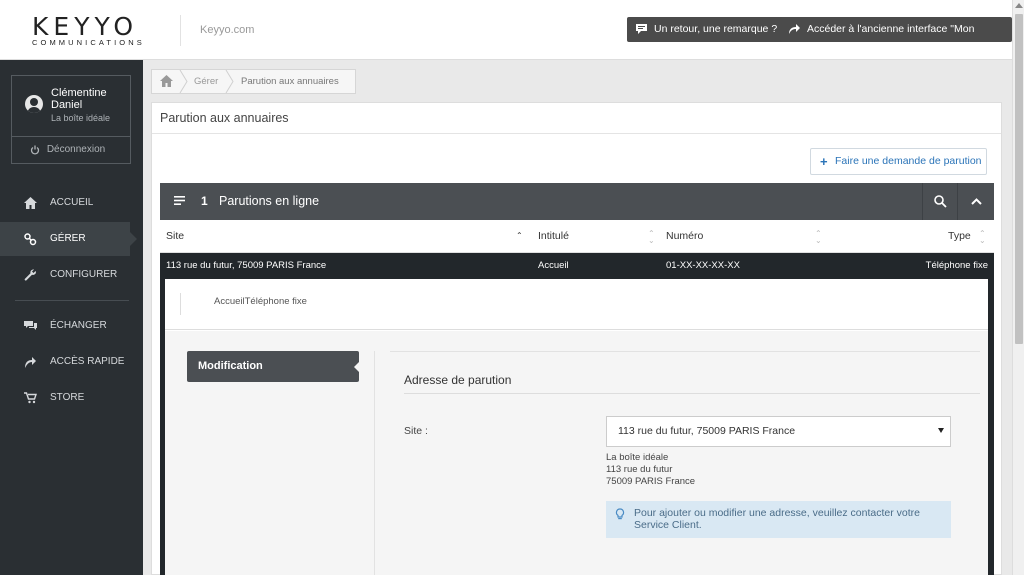 The height and width of the screenshot is (575, 1024). Describe the element at coordinates (260, 301) in the screenshot. I see `detail-summary: AccueilTéléphone fixe` at that location.